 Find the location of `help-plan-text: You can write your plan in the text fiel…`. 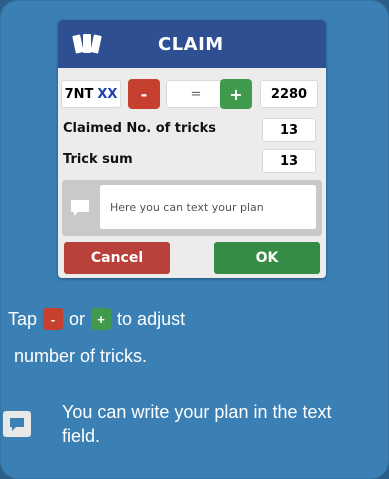

help-plan-text: You can write your plan in the text fiel… is located at coordinates (197, 424).